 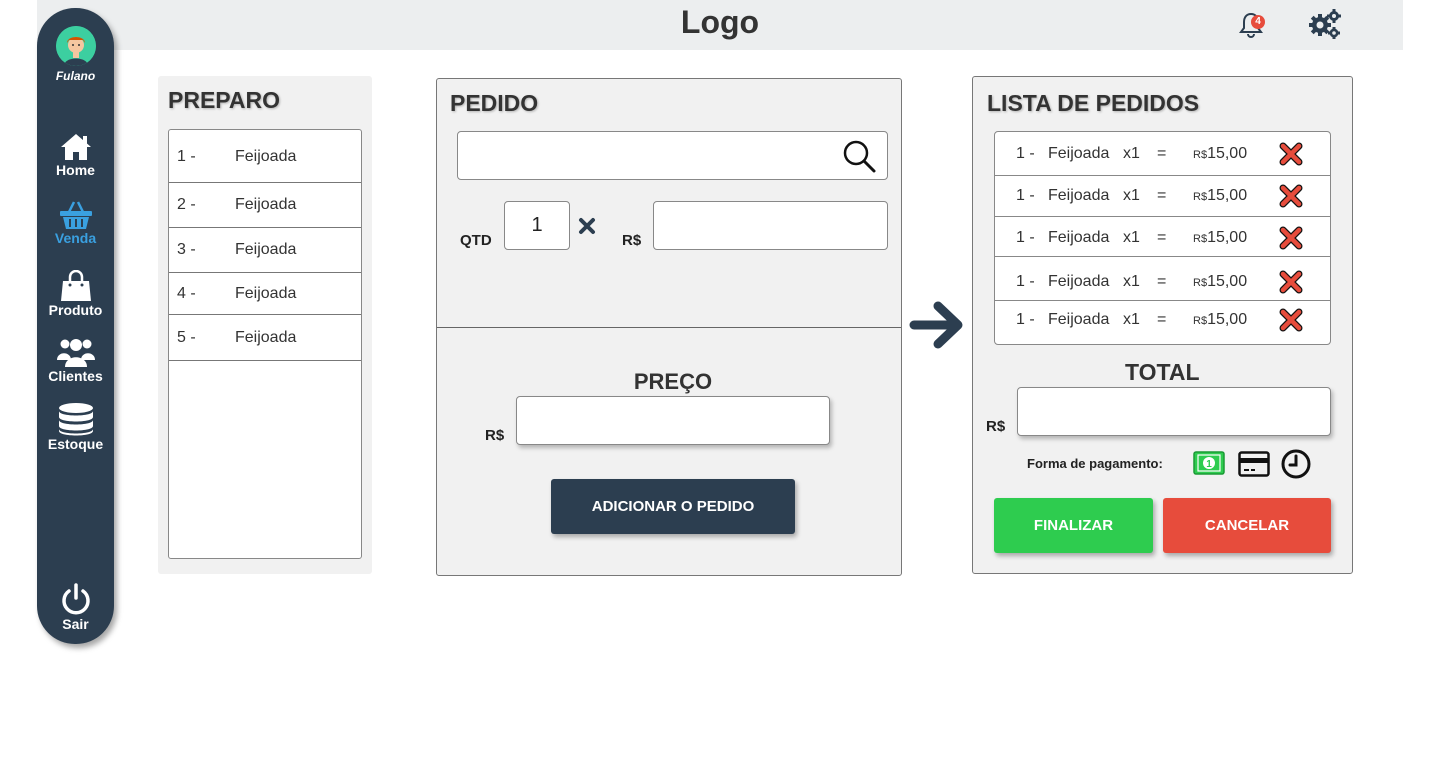 I want to click on nav-clientes: Clientes, so click(x=75, y=360).